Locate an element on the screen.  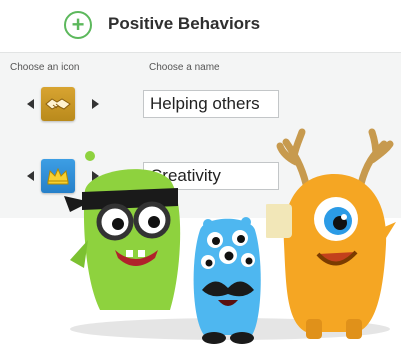
column-header-name: Choose a name is located at coordinates (184, 67).